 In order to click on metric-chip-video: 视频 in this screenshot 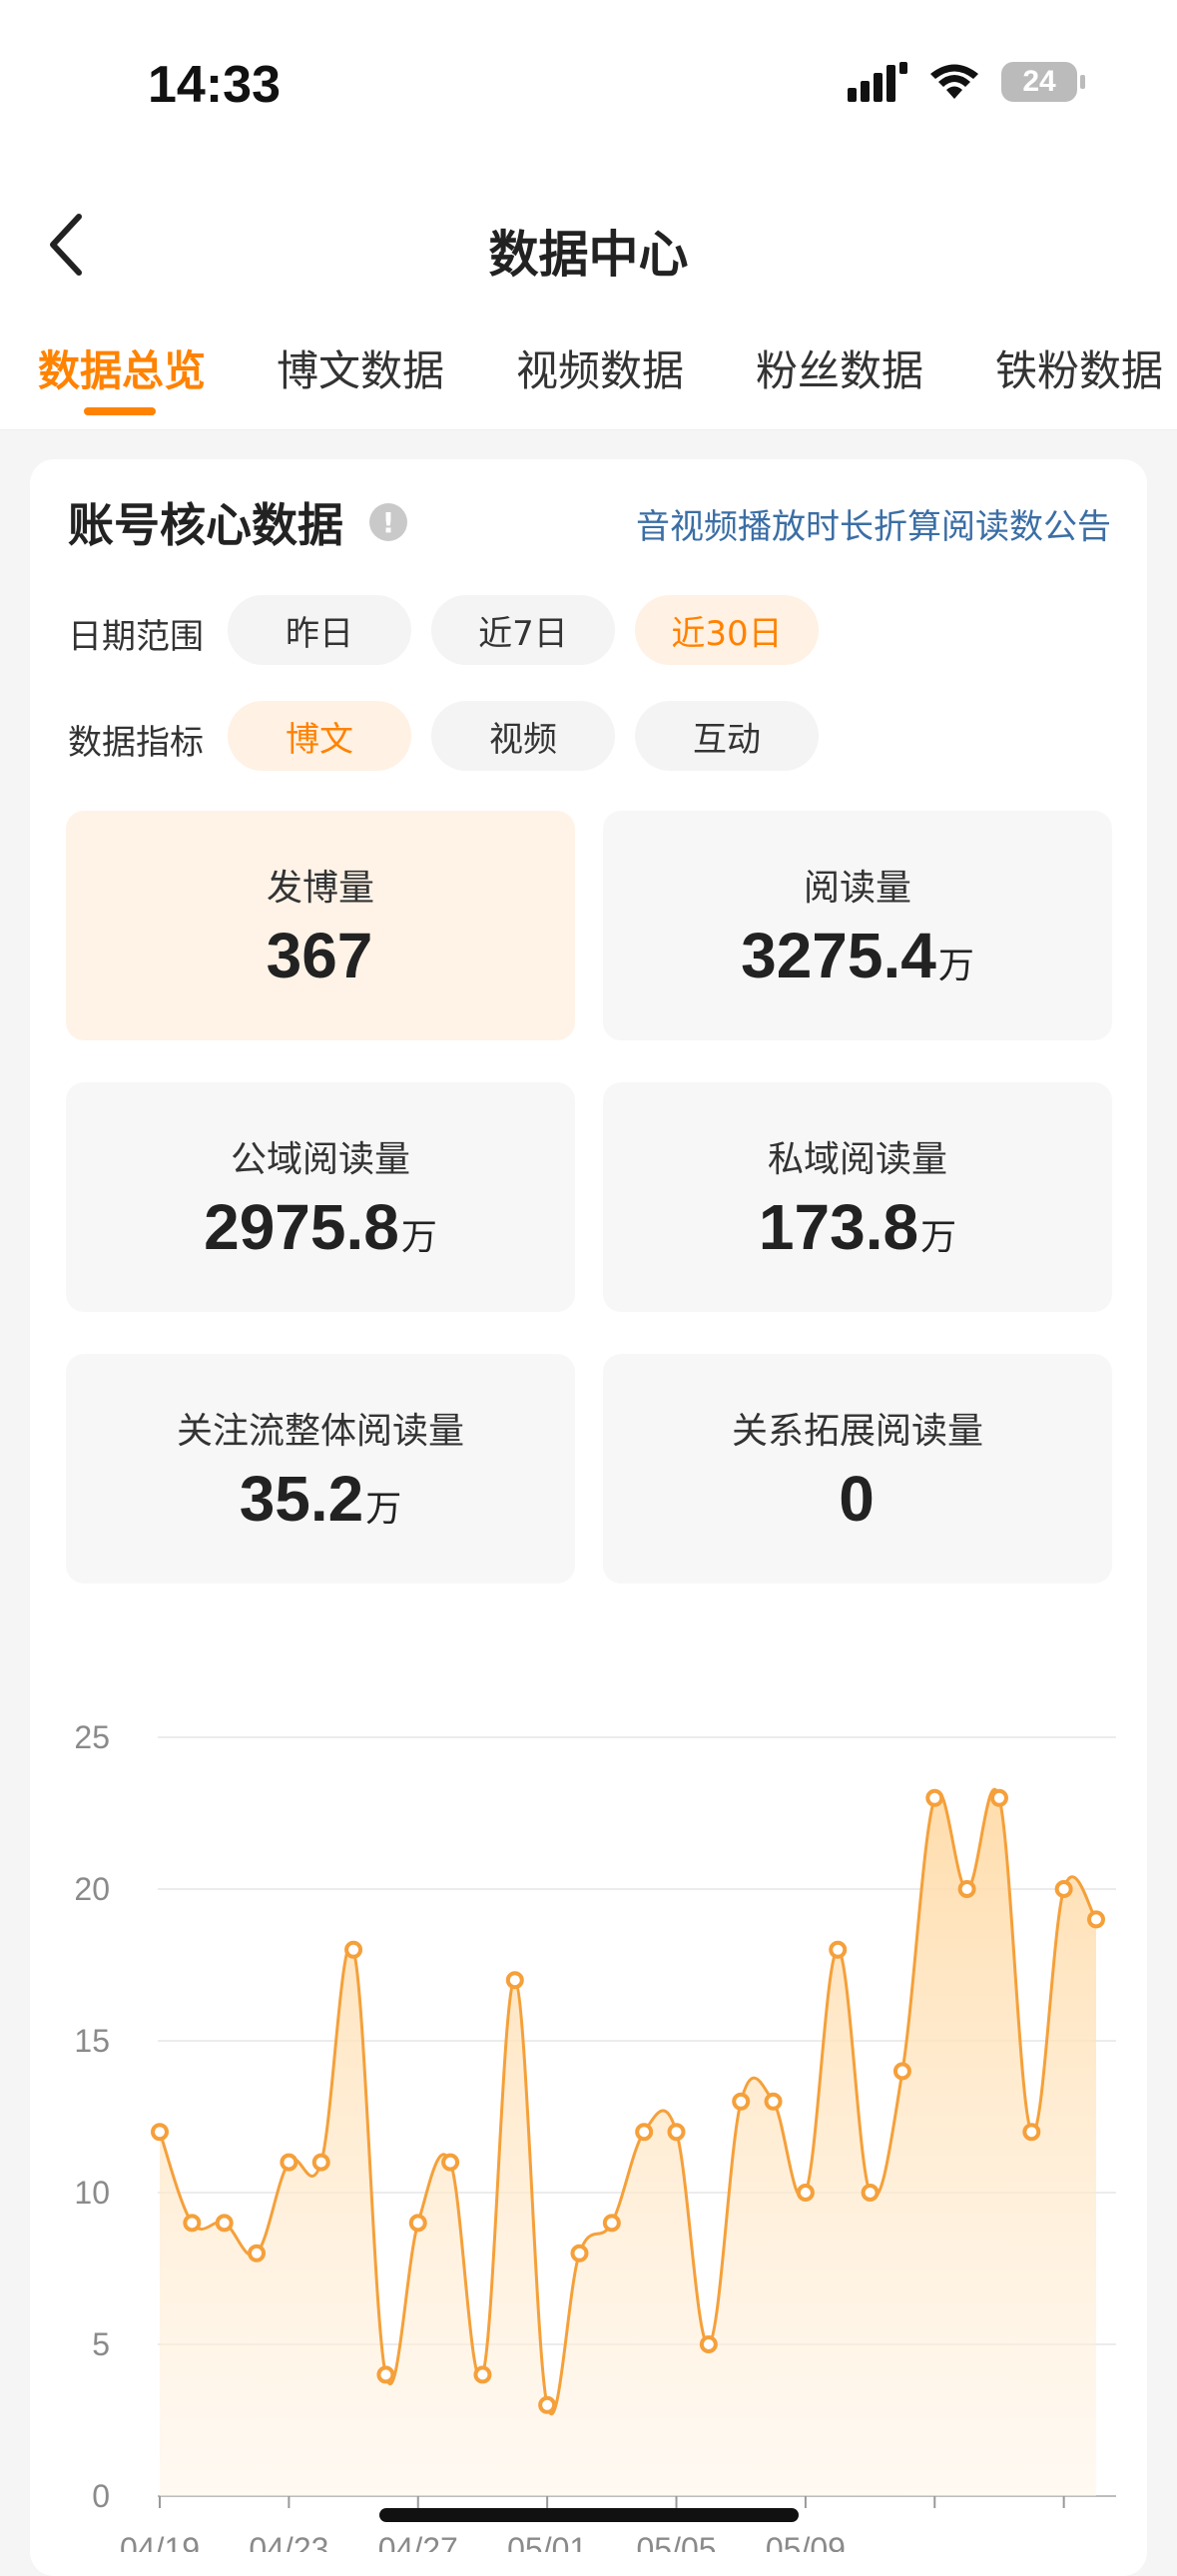, I will do `click(523, 736)`.